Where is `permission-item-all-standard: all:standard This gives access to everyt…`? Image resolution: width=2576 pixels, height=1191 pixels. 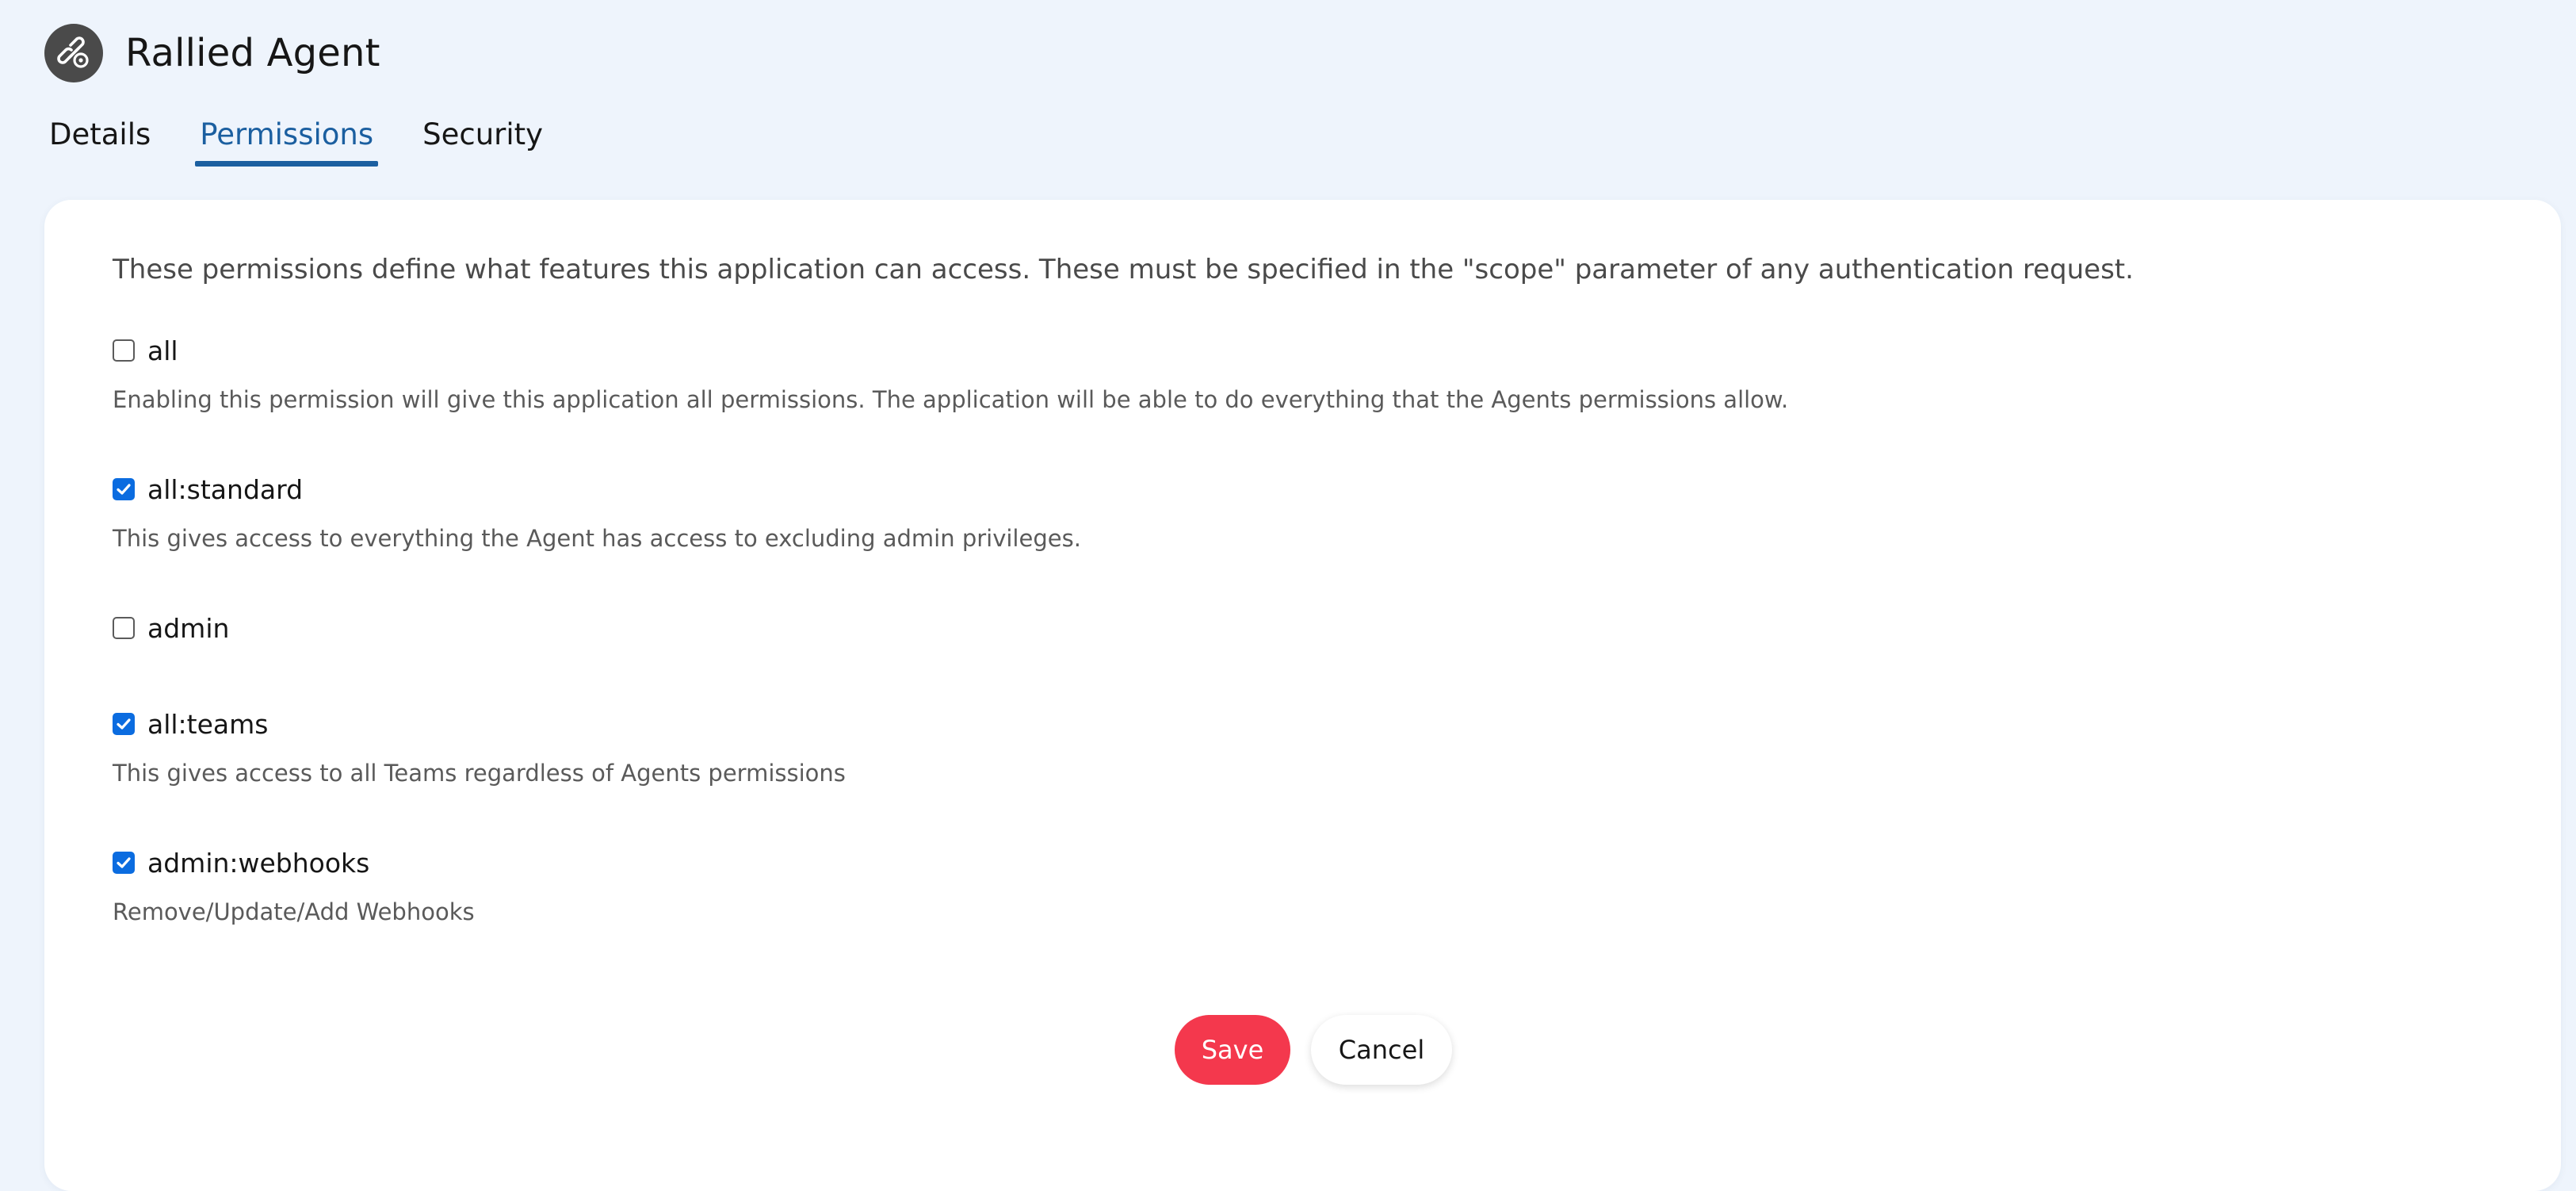
permission-item-all-standard: all:standard This gives access to everyt… is located at coordinates (597, 511).